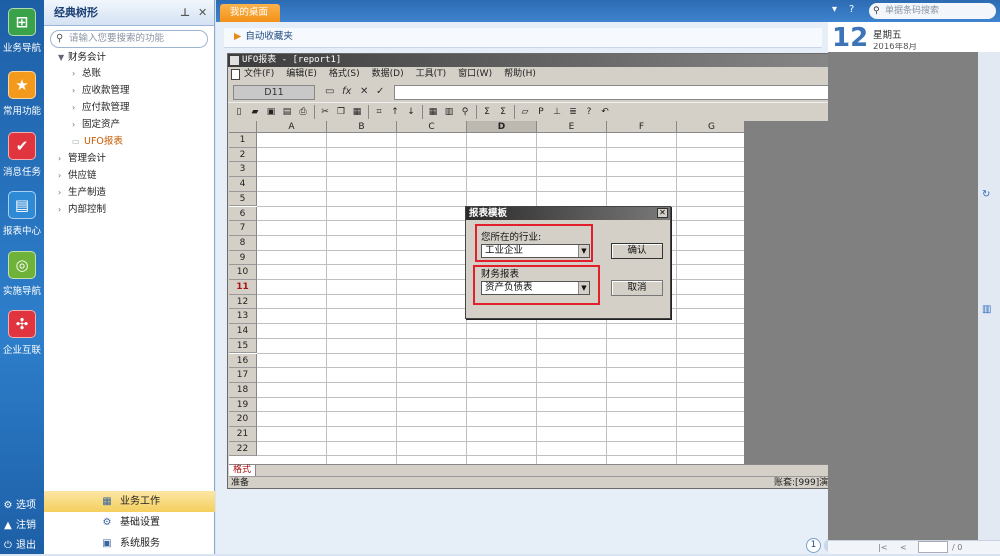 This screenshot has height=556, width=1000. I want to click on row-header: 12, so click(243, 302).